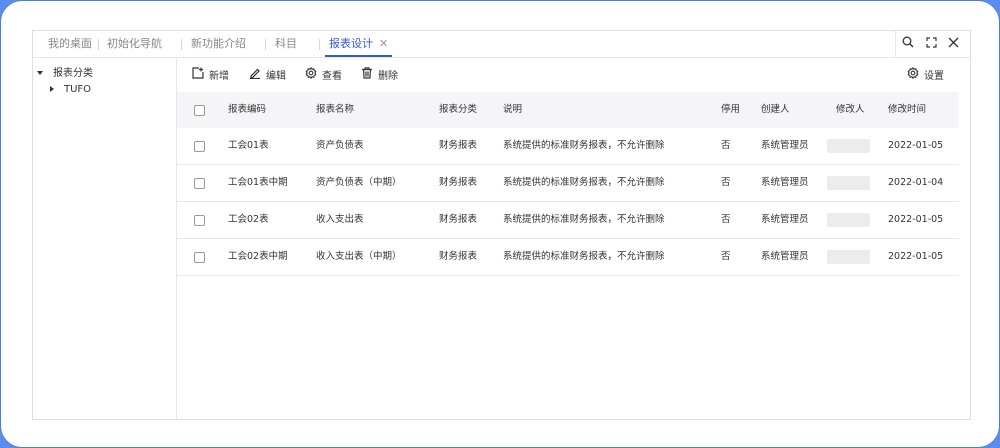  Describe the element at coordinates (568, 110) in the screenshot. I see `table-header: 报表编码 报表名称 报表分类 说明 停用 创建人 修改人 修改时间` at that location.